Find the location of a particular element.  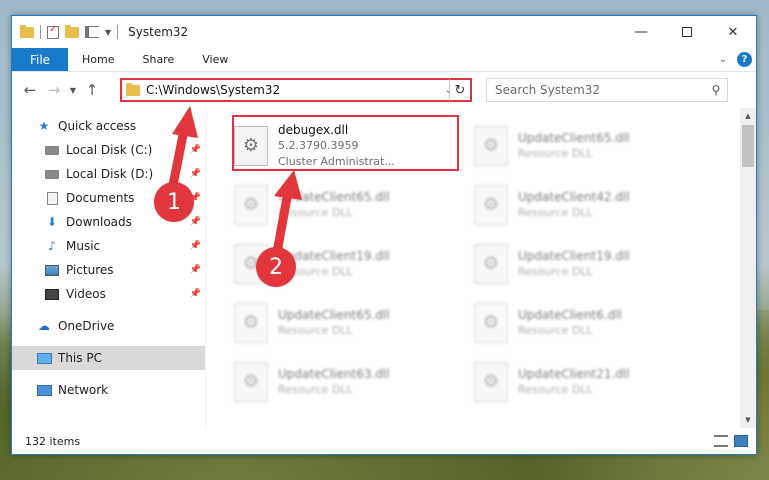

file-tile: ⚙ UpdateClient21.dll Resource DLL is located at coordinates (590, 381).